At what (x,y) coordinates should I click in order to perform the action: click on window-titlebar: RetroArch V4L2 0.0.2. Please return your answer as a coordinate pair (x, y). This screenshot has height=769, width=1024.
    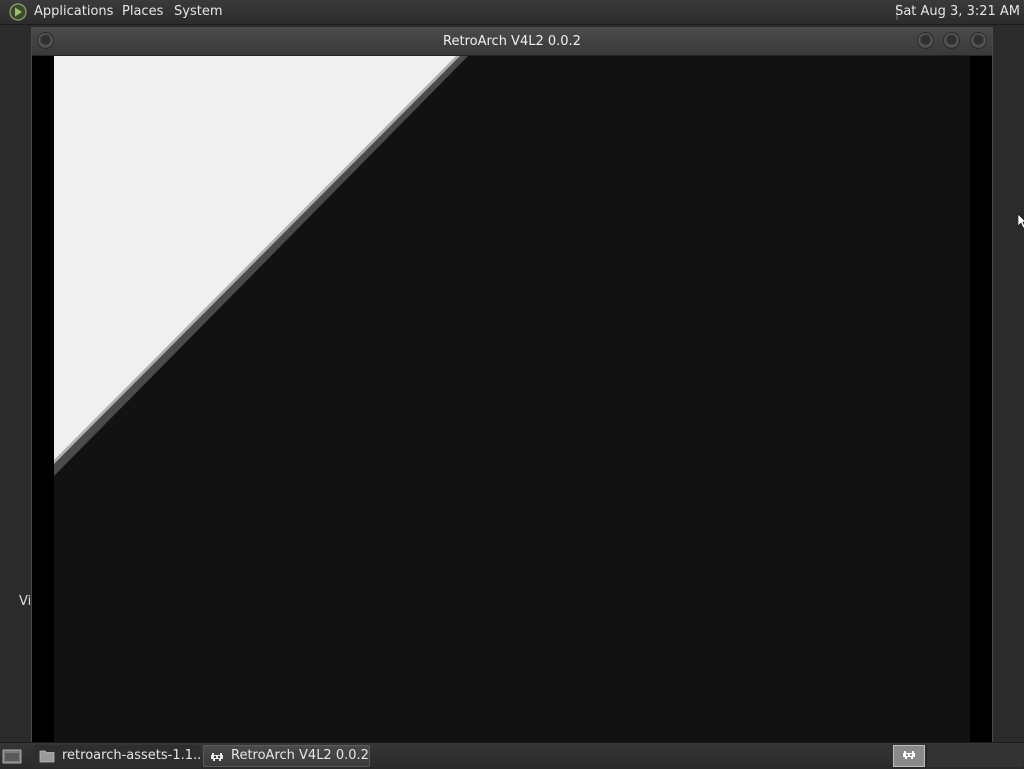
    Looking at the image, I should click on (512, 42).